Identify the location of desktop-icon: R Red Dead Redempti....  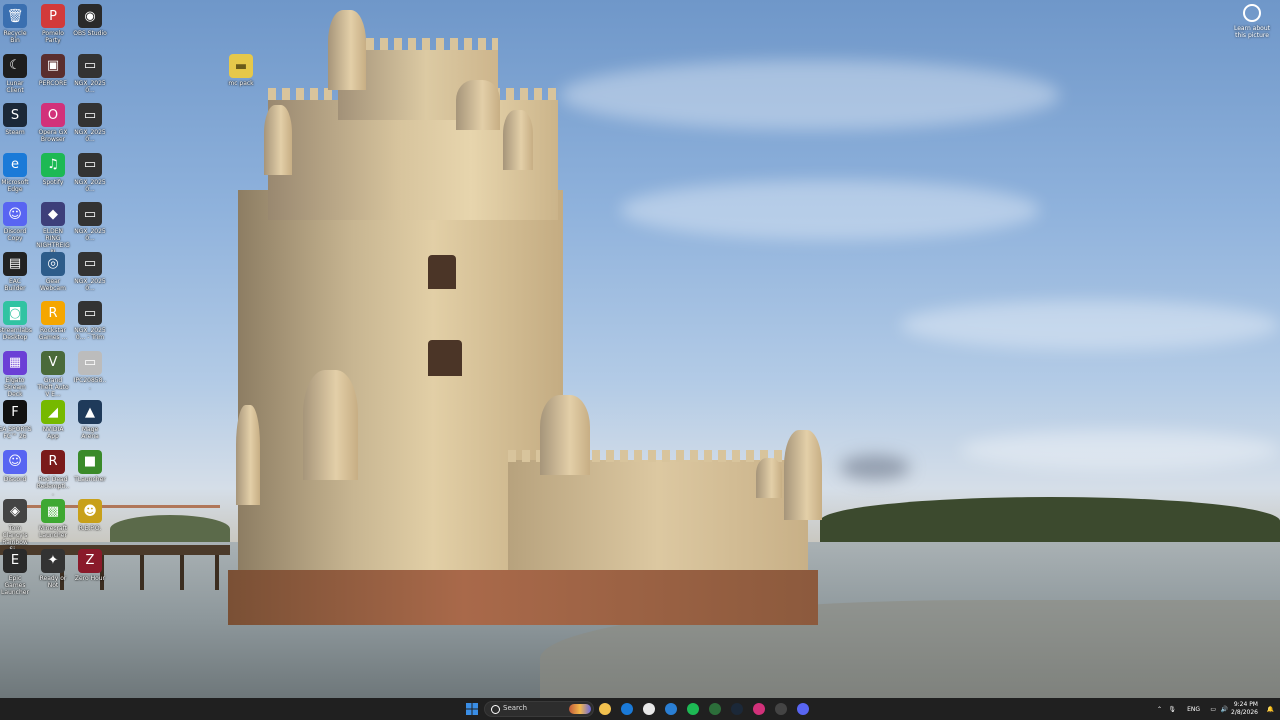
(53, 473).